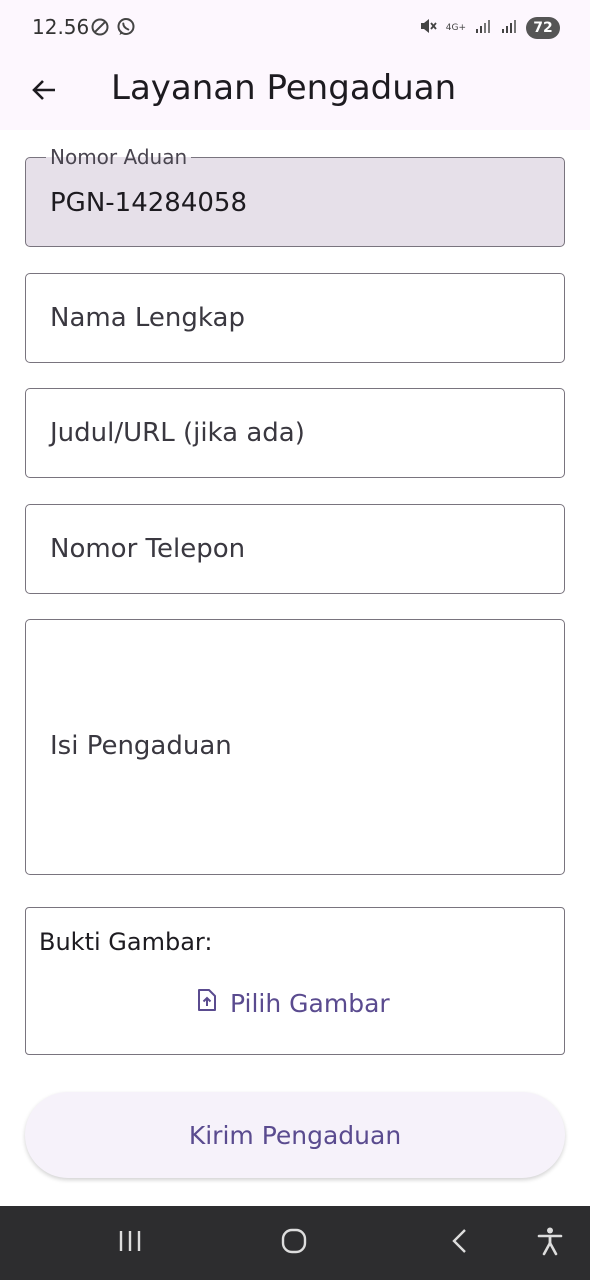 The height and width of the screenshot is (1280, 590). I want to click on nav-recents-button, so click(130, 1243).